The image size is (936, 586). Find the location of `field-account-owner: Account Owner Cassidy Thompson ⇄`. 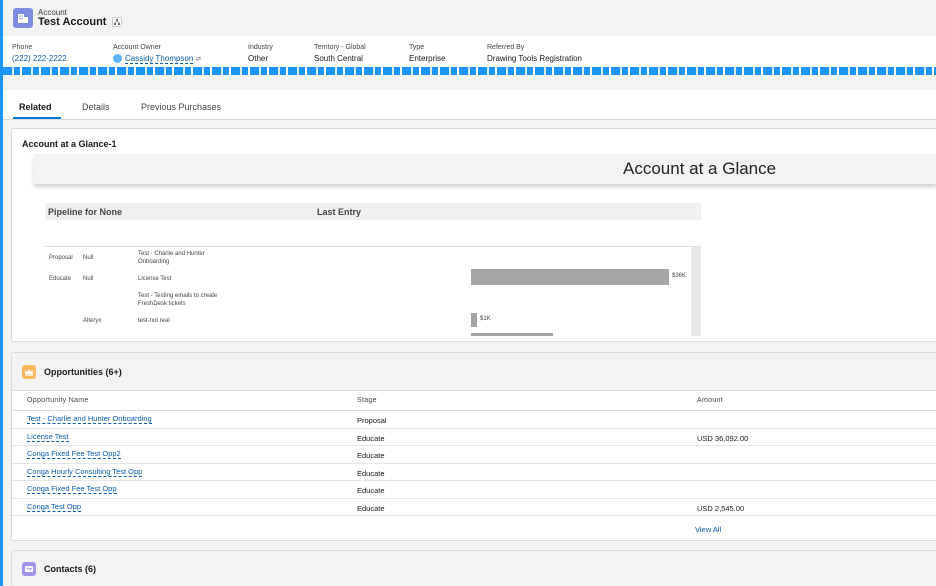

field-account-owner: Account Owner Cassidy Thompson ⇄ is located at coordinates (157, 54).